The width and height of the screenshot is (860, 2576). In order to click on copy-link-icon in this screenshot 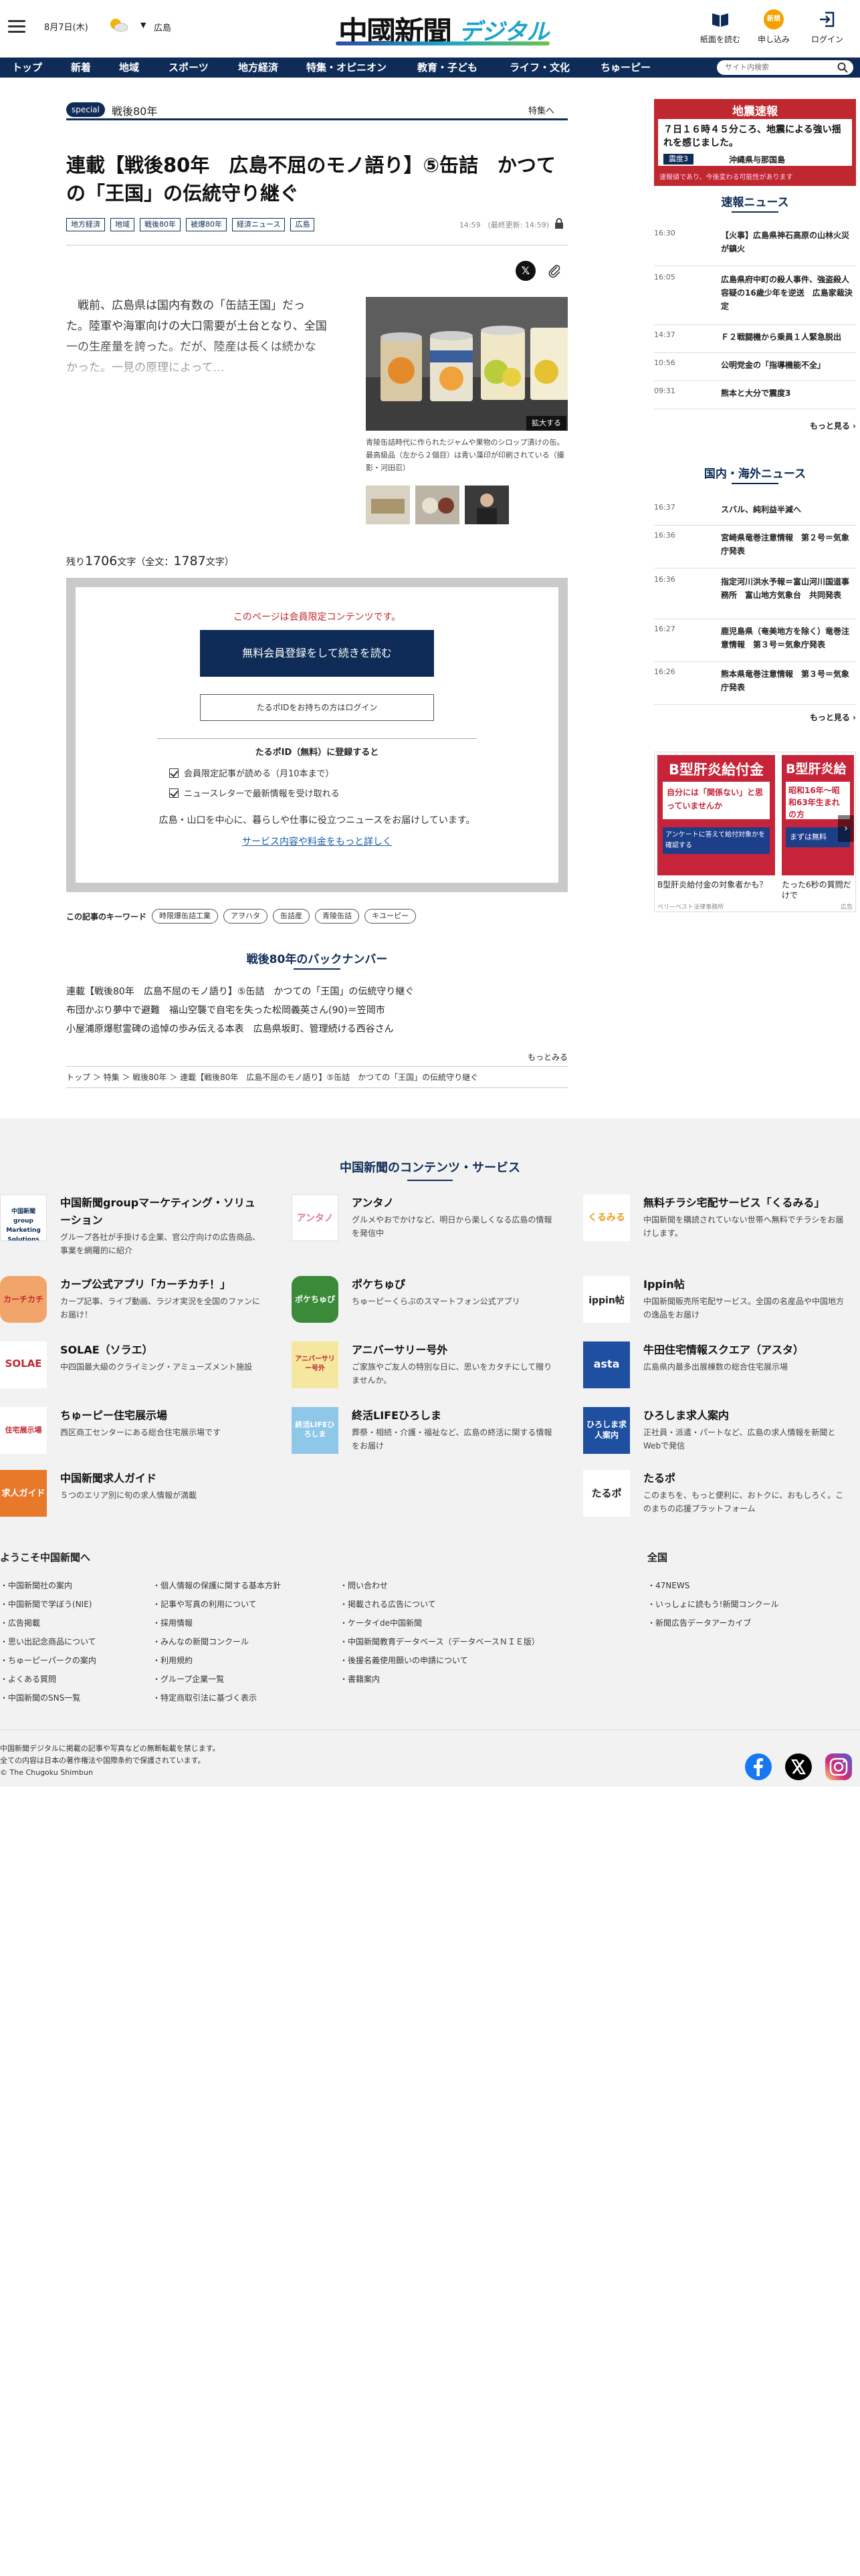, I will do `click(554, 271)`.